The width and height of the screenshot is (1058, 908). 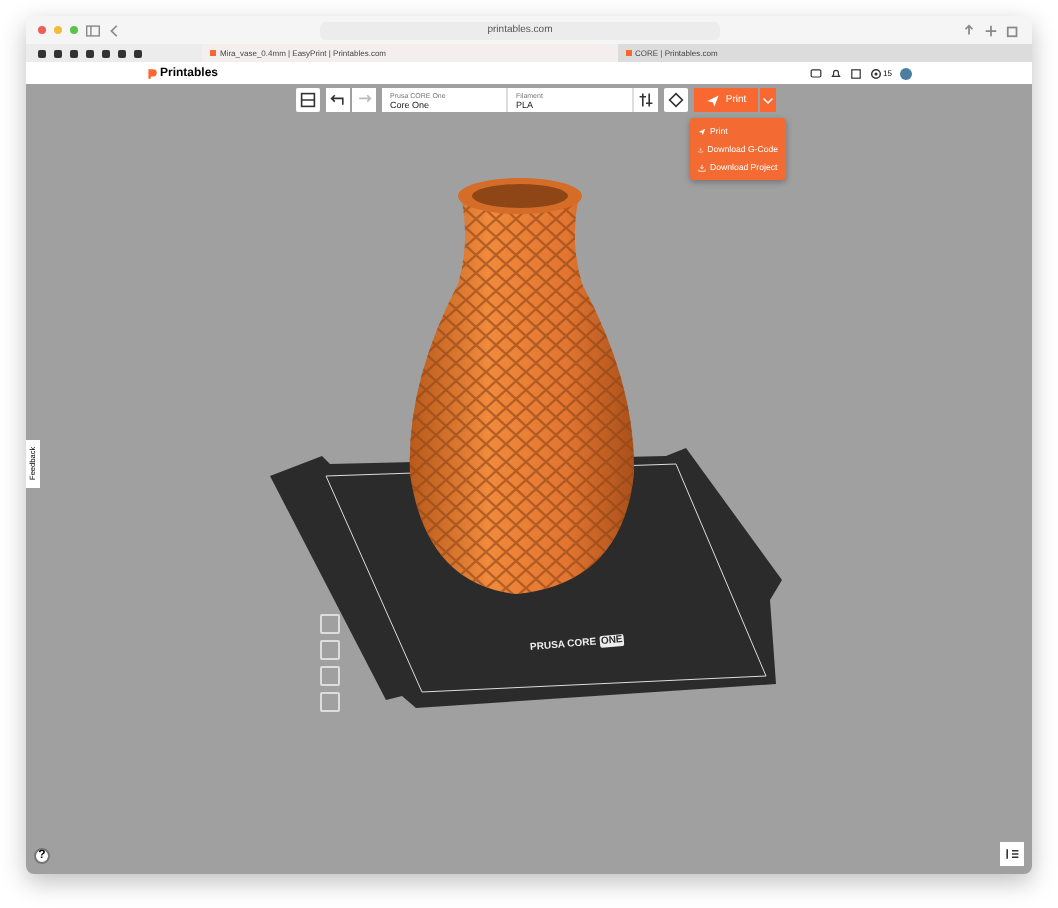 I want to click on diamond-icon, so click(x=676, y=100).